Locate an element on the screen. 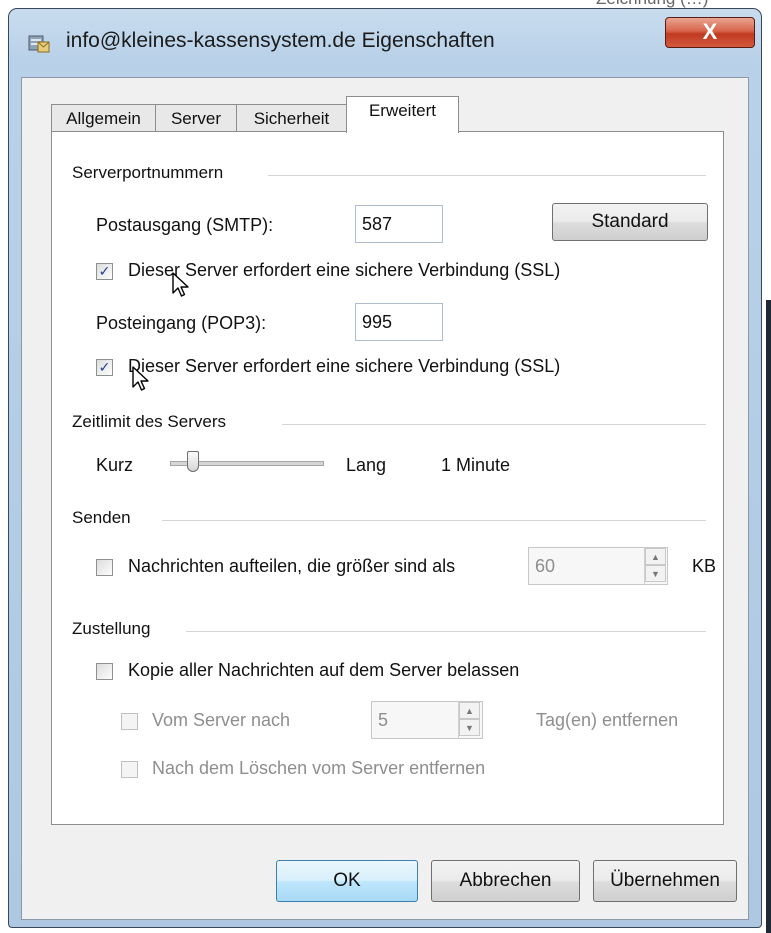 The image size is (771, 933). keep-copy-checkbox is located at coordinates (104, 671).